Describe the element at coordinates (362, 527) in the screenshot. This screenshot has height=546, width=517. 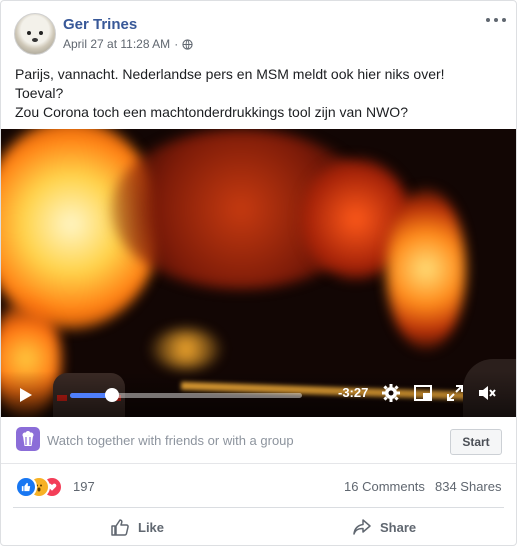
I see `share-arrow-icon` at that location.